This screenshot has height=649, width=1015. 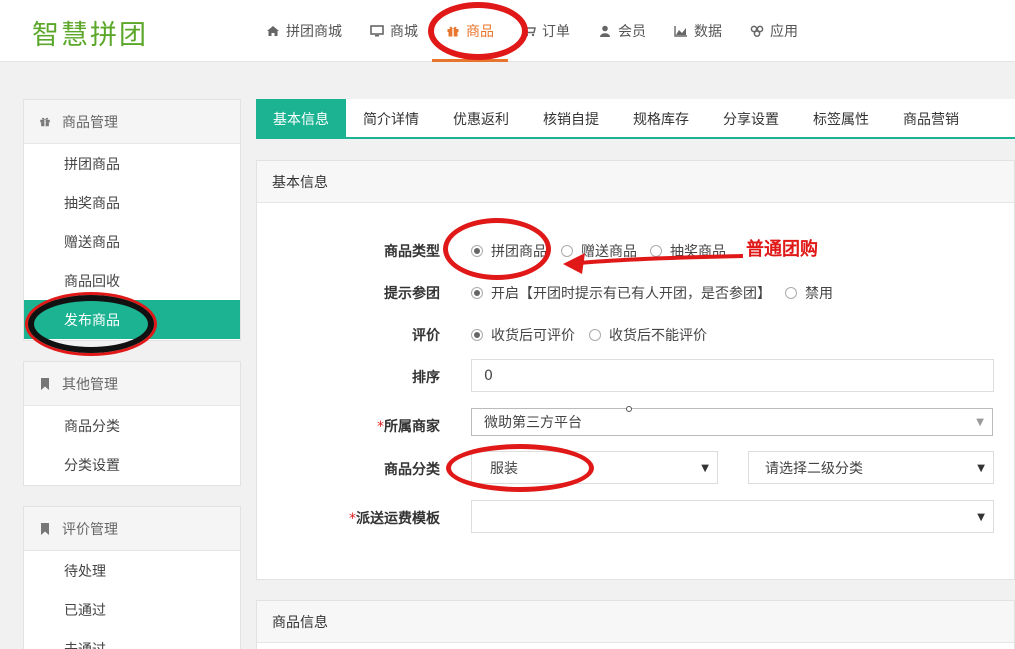 I want to click on sidebar-item-rejected: 未通过, so click(x=132, y=639).